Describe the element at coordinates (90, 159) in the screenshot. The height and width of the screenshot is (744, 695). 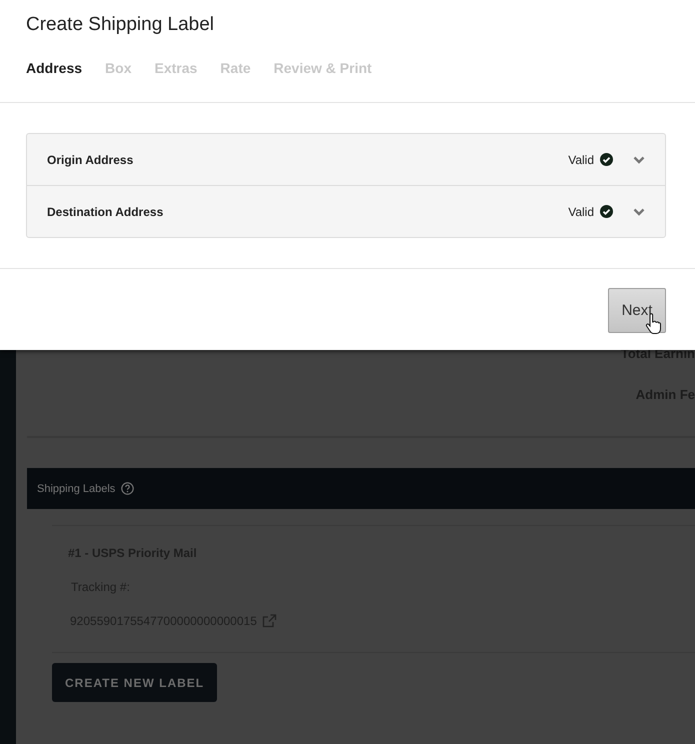
I see `section-title: Origin Address` at that location.